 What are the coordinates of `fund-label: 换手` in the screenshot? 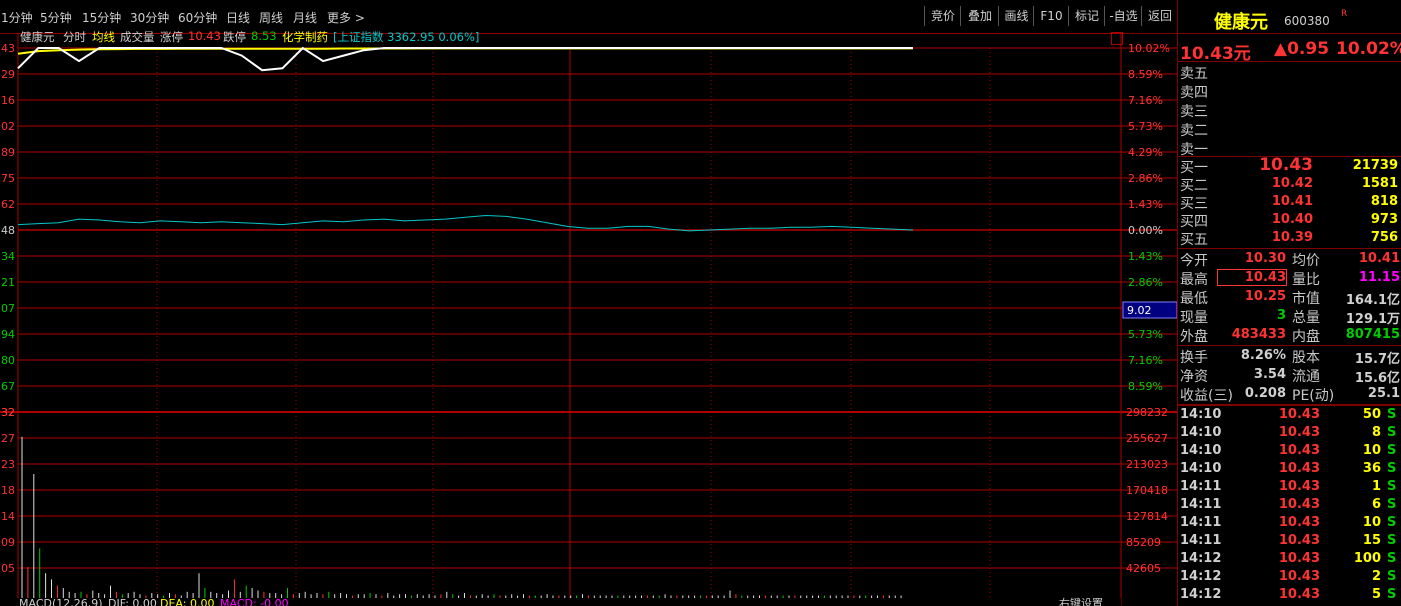 It's located at (1194, 358).